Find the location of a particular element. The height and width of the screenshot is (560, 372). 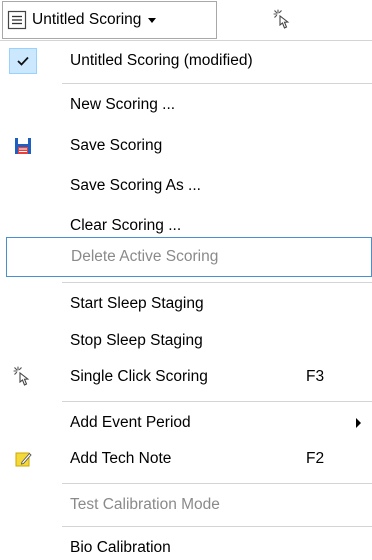

note-pencil-icon is located at coordinates (23, 459).